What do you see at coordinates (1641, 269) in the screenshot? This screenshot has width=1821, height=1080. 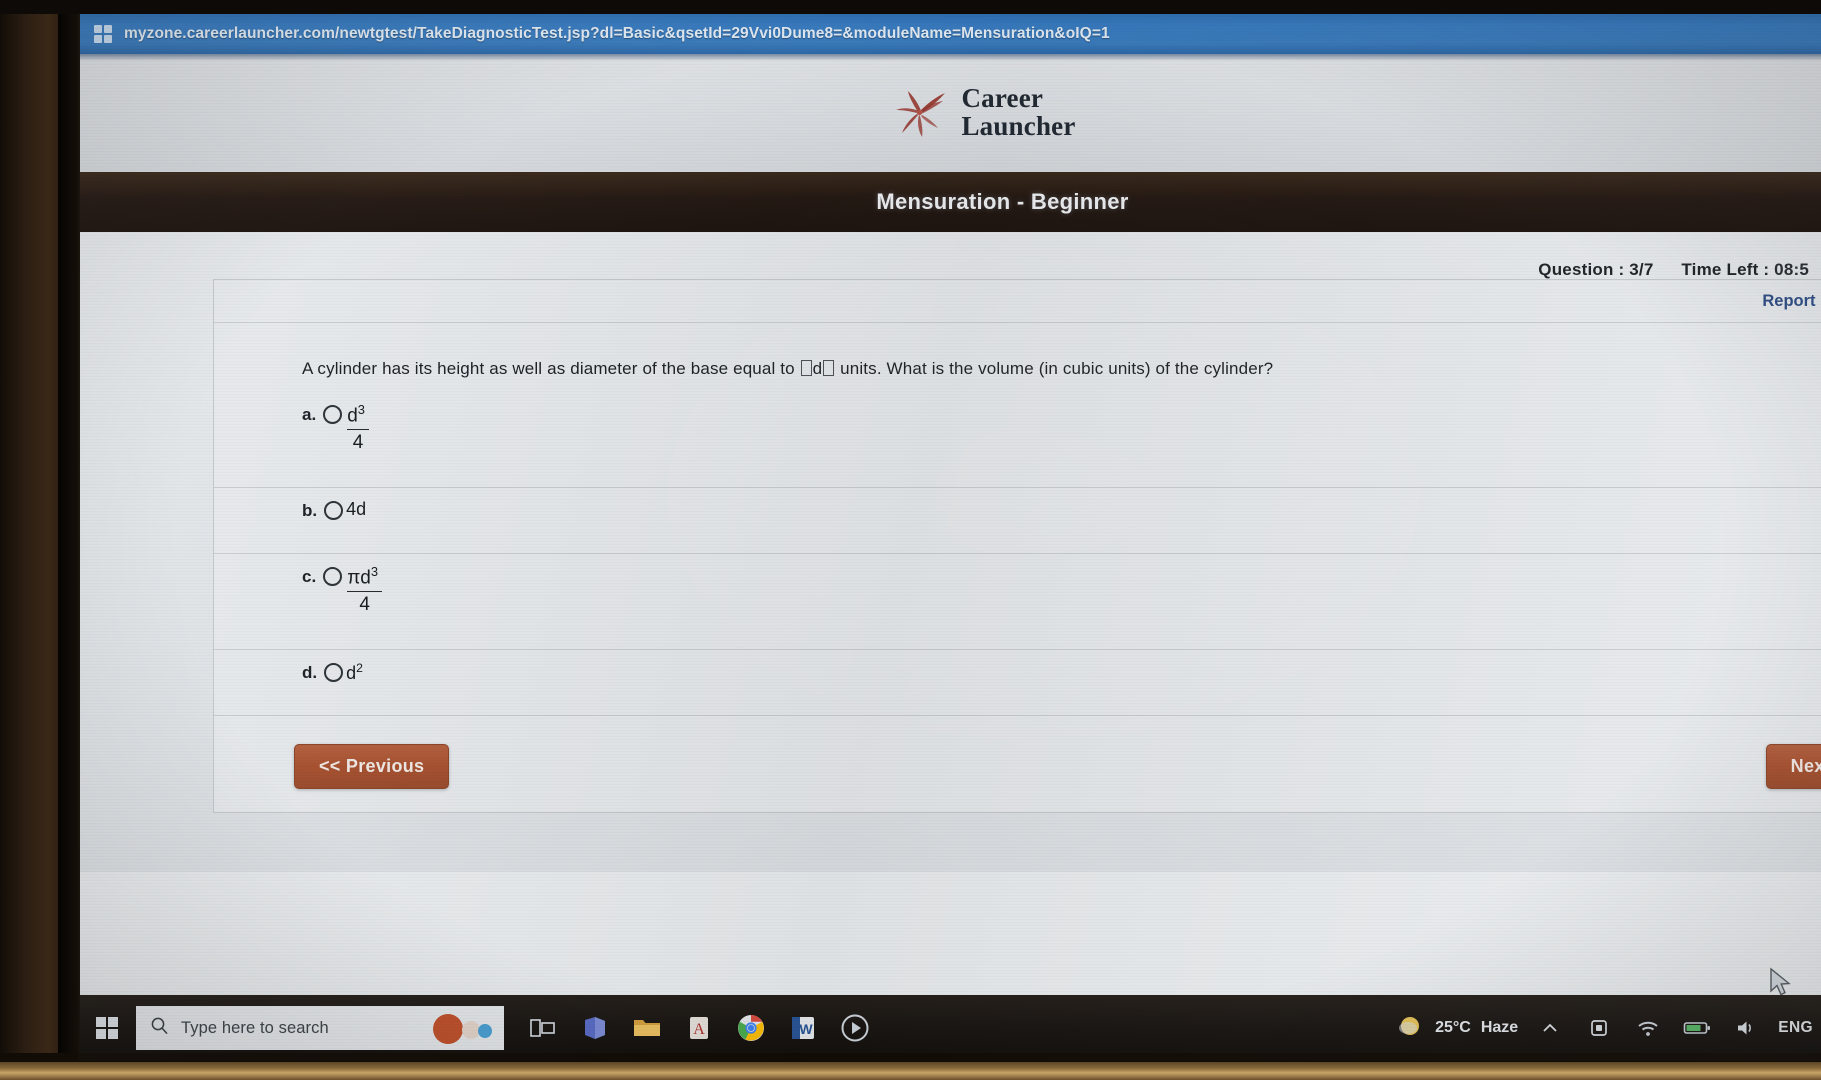 I see `question-counter-value: 3/7` at bounding box center [1641, 269].